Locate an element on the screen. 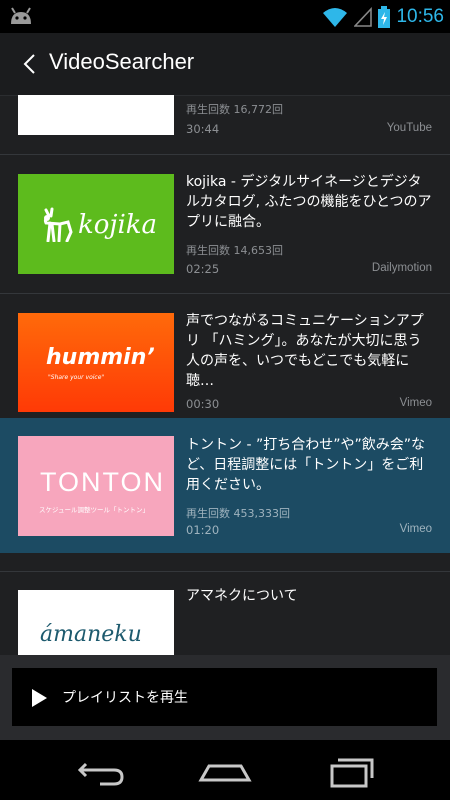 The height and width of the screenshot is (800, 450). video-thumbnail: ámaneku is located at coordinates (96, 622).